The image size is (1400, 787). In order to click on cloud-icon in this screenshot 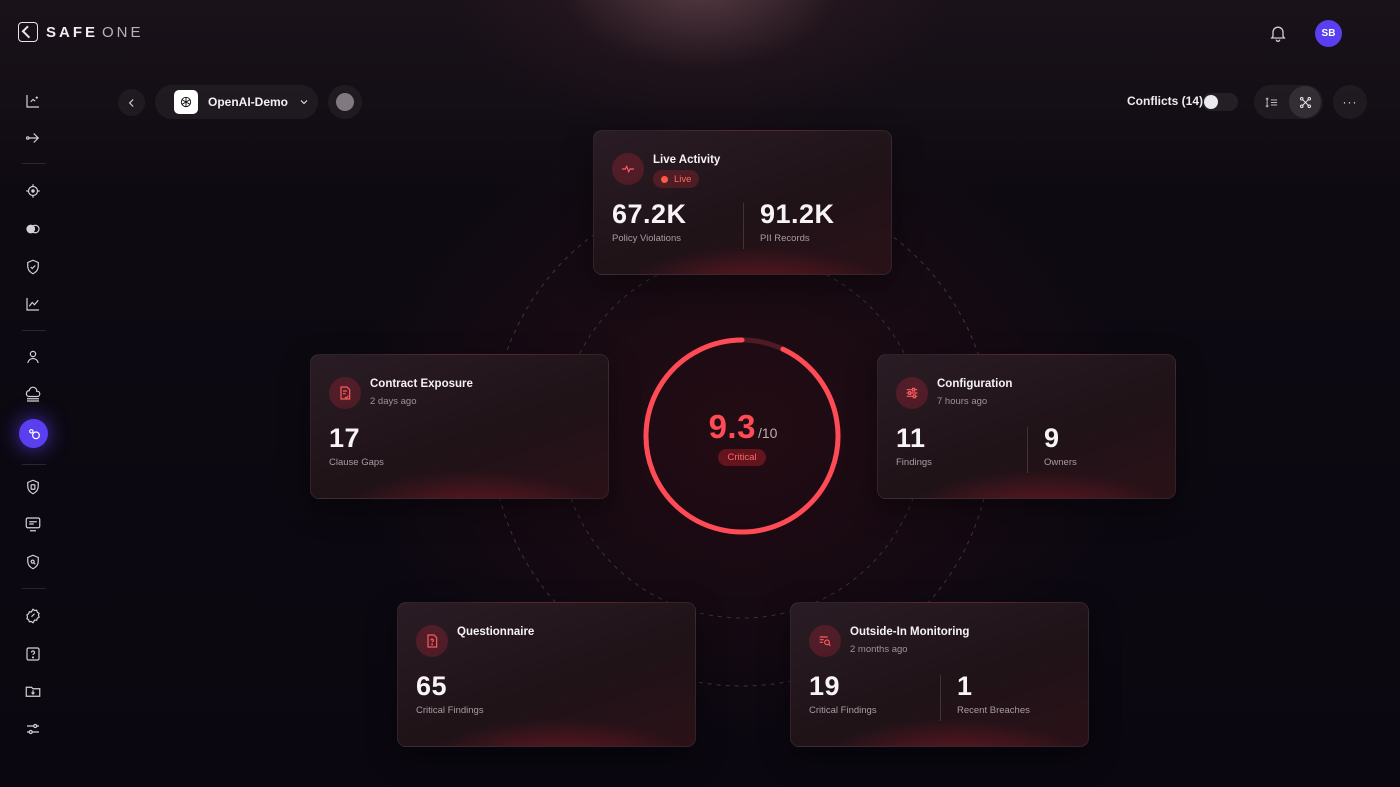, I will do `click(33, 395)`.